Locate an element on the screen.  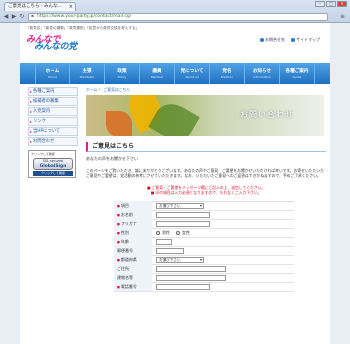
name-input is located at coordinates (183, 214).